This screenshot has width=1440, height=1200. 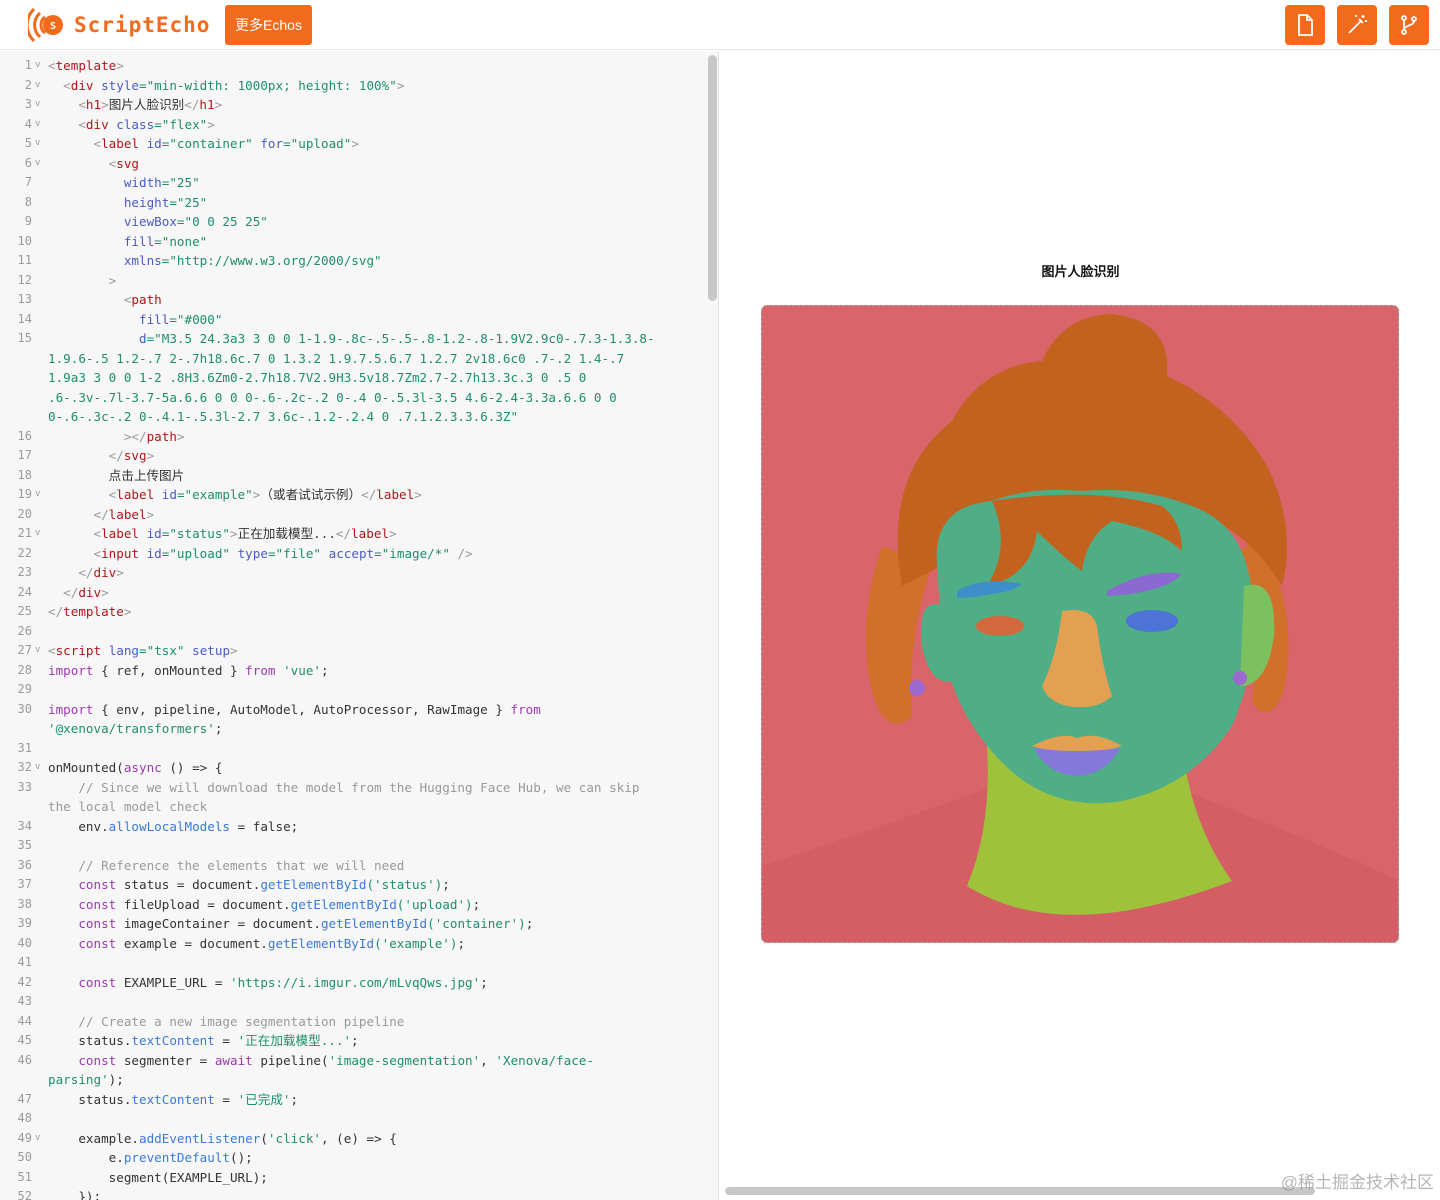 What do you see at coordinates (158, 826) in the screenshot?
I see `code-line: 34 env.allowLocalModels = false;` at bounding box center [158, 826].